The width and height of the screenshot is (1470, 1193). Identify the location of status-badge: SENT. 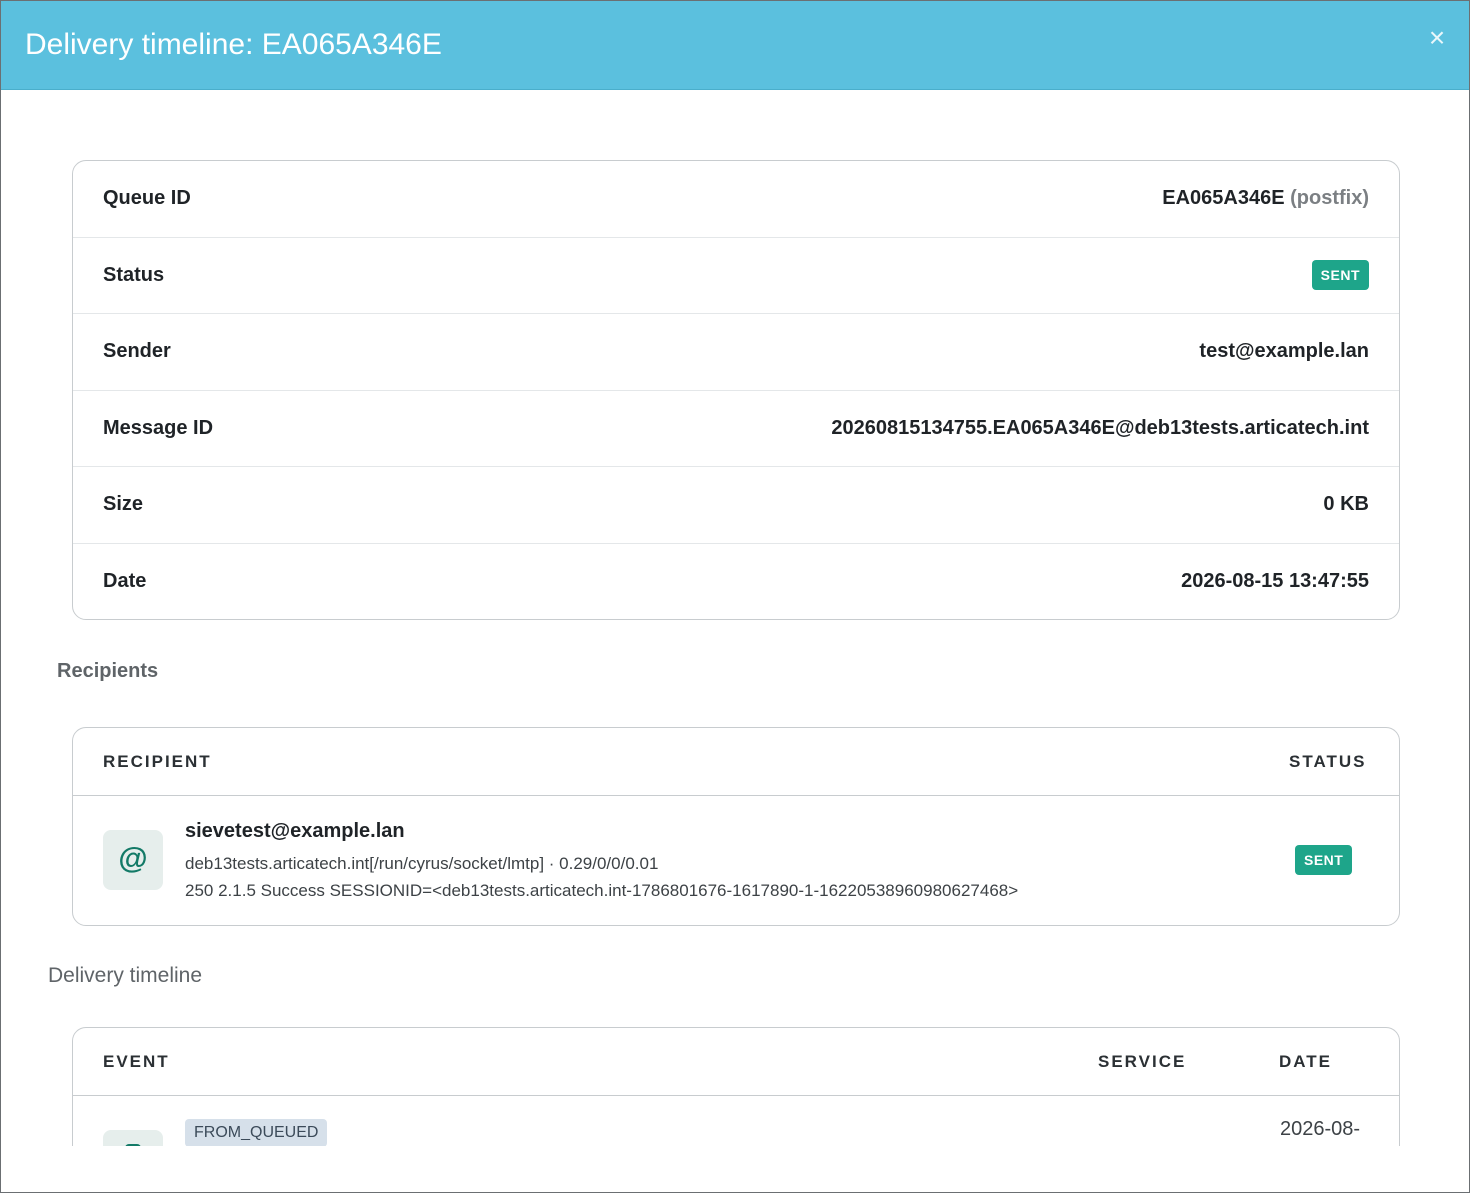
(1340, 275).